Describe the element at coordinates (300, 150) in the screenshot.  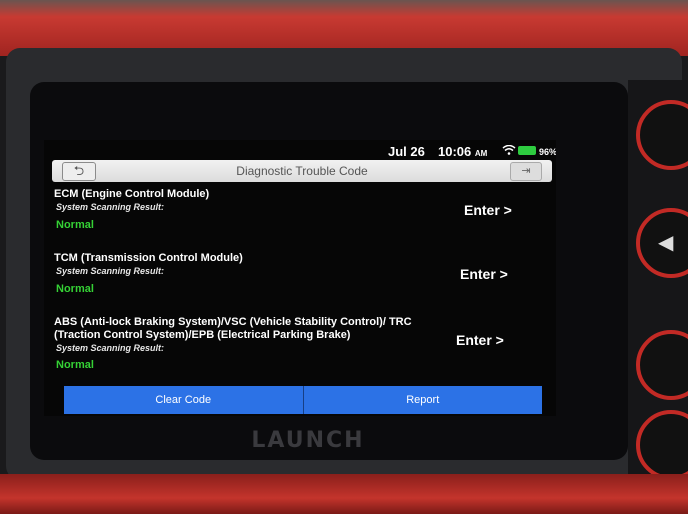
I see `status-bar: Jul 26 10:06 AM 96%` at that location.